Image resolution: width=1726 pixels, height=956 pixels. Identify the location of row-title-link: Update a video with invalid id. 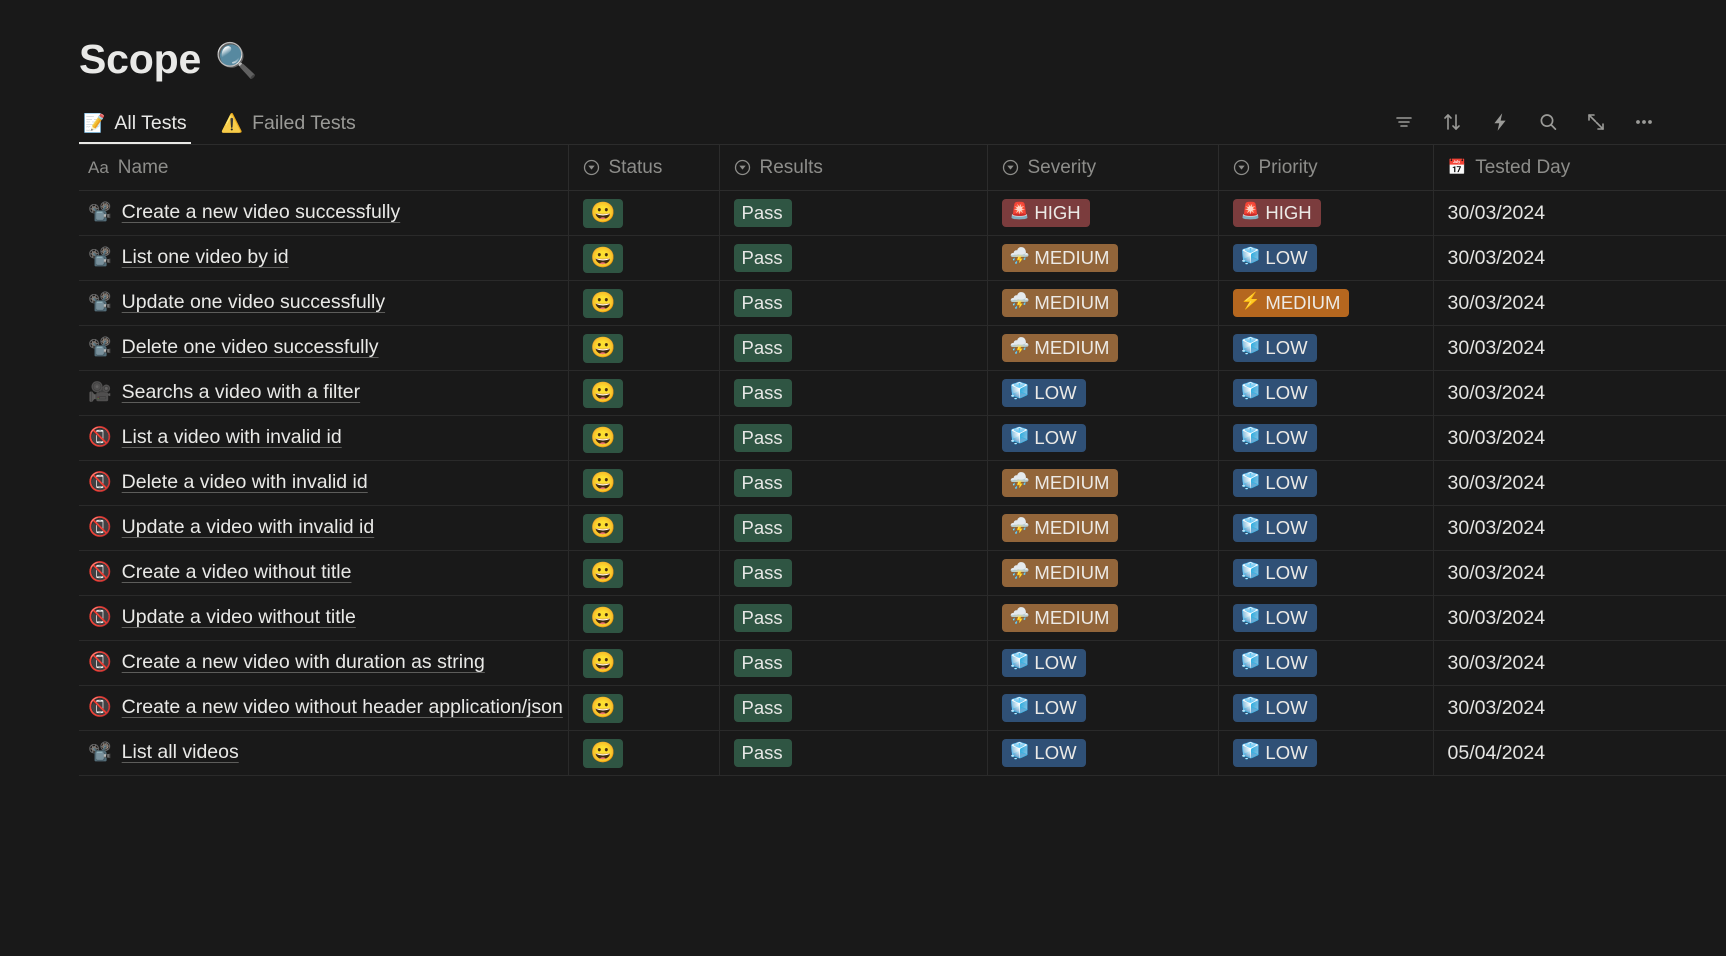
(248, 528).